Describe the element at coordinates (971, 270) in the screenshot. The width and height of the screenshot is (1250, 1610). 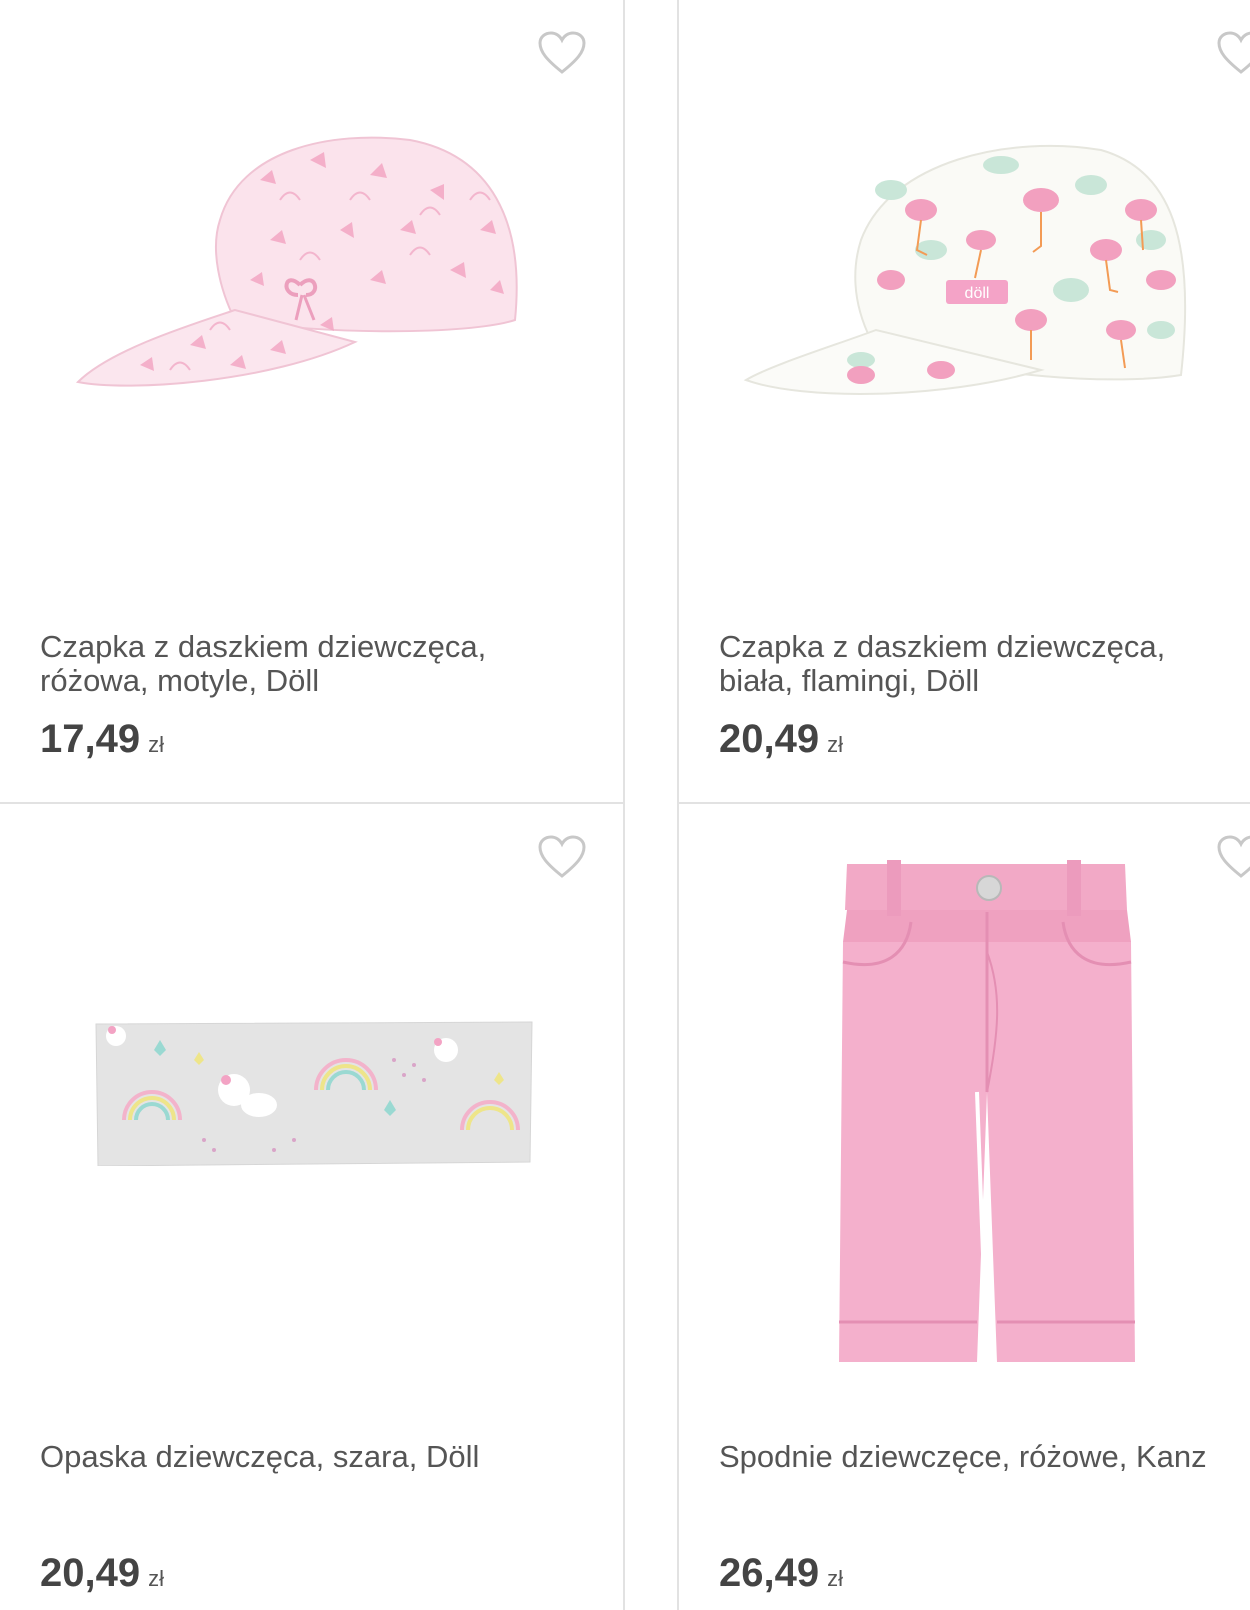
I see `product-image-flamingo-cap: döll` at that location.